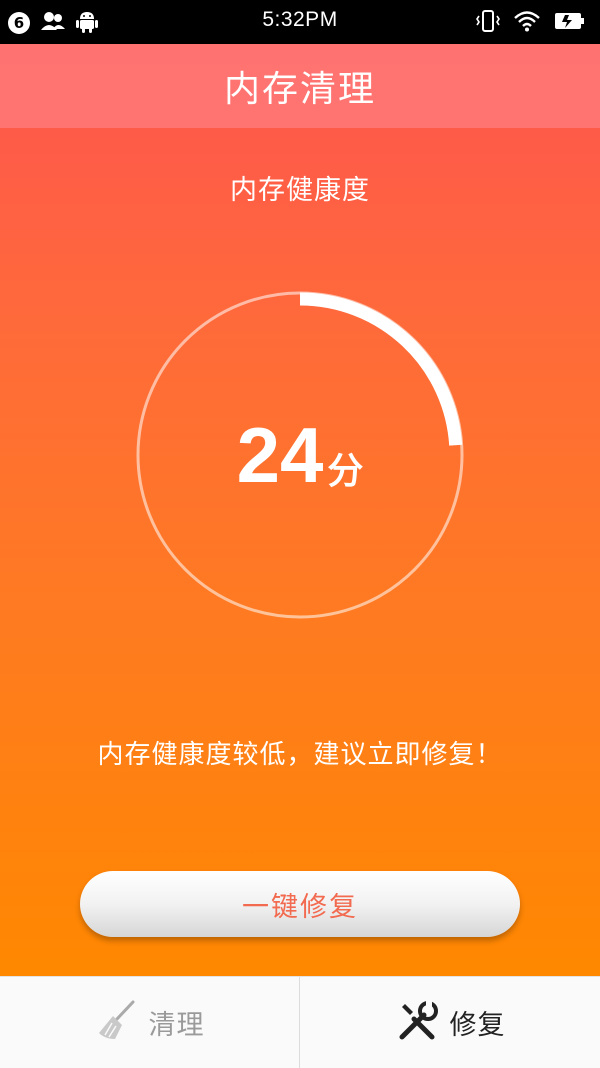 This screenshot has height=1068, width=600. What do you see at coordinates (300, 755) in the screenshot?
I see `advice-text: 内存健康度较低，建议立即修复！` at bounding box center [300, 755].